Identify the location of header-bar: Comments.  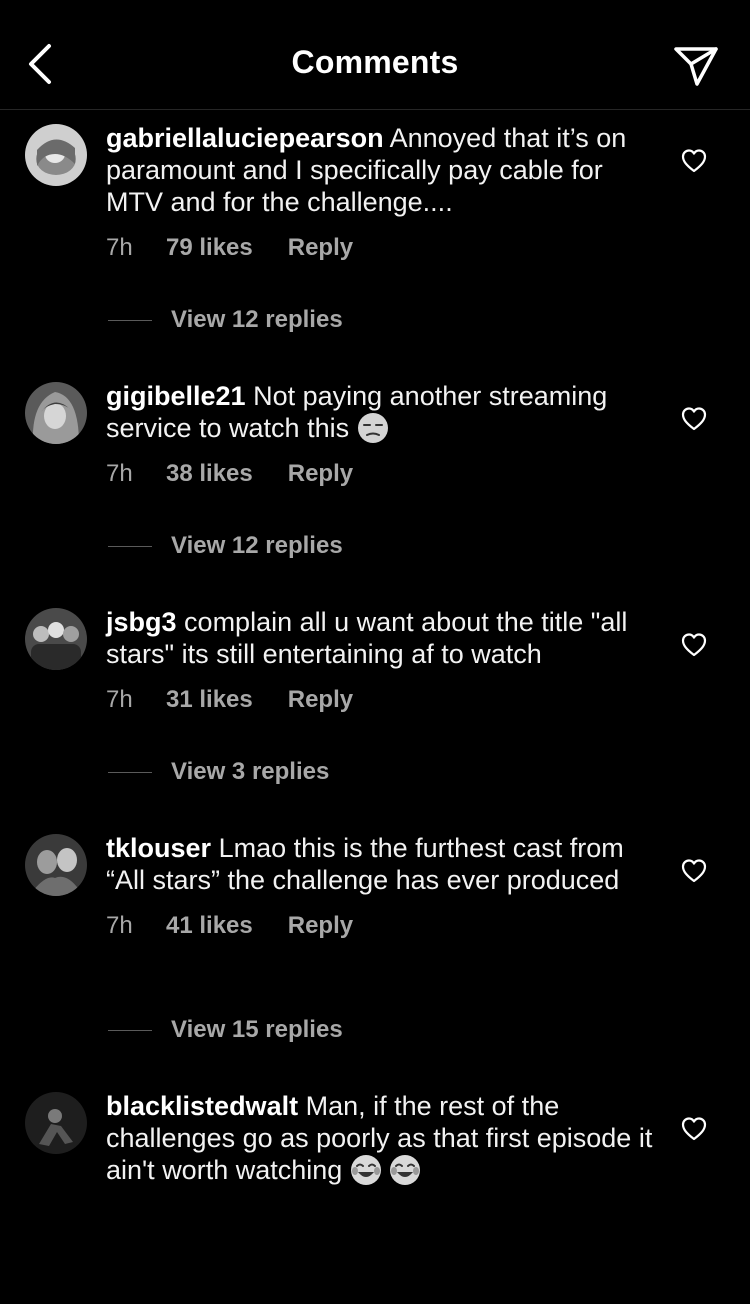
(375, 55).